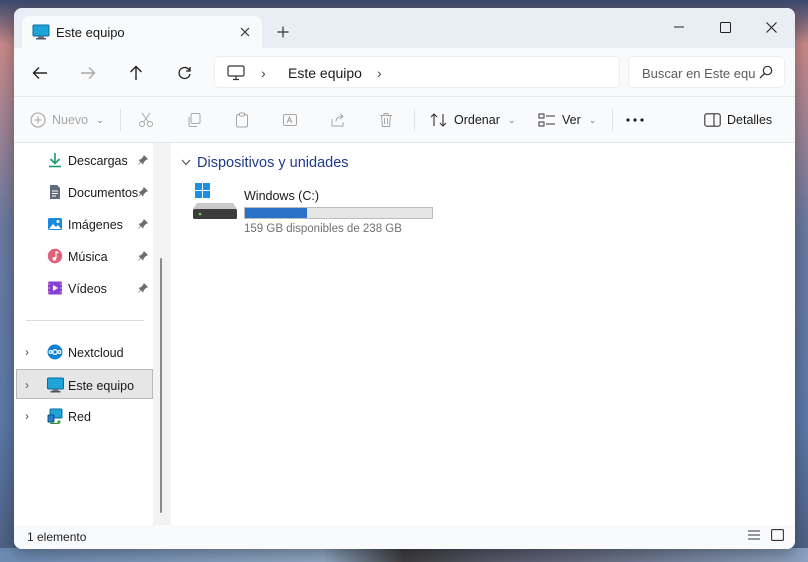 The height and width of the screenshot is (562, 808). What do you see at coordinates (83, 192) in the screenshot?
I see `sidebar-item-documentos: Documentos` at bounding box center [83, 192].